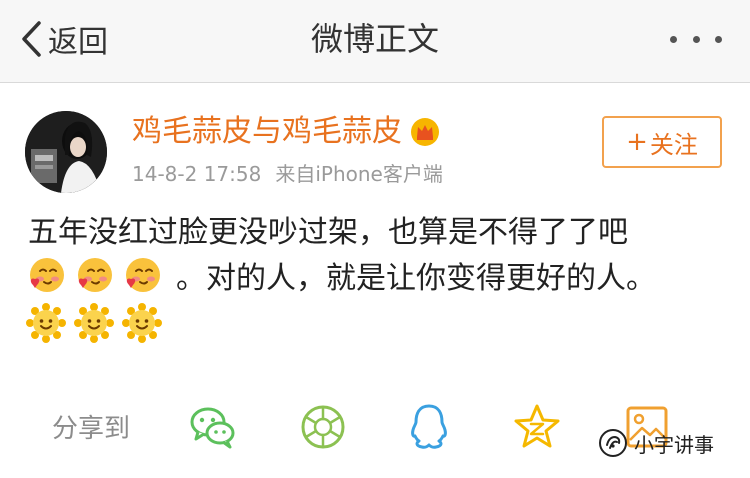 The width and height of the screenshot is (750, 478). What do you see at coordinates (537, 427) in the screenshot?
I see `qzone-icon` at bounding box center [537, 427].